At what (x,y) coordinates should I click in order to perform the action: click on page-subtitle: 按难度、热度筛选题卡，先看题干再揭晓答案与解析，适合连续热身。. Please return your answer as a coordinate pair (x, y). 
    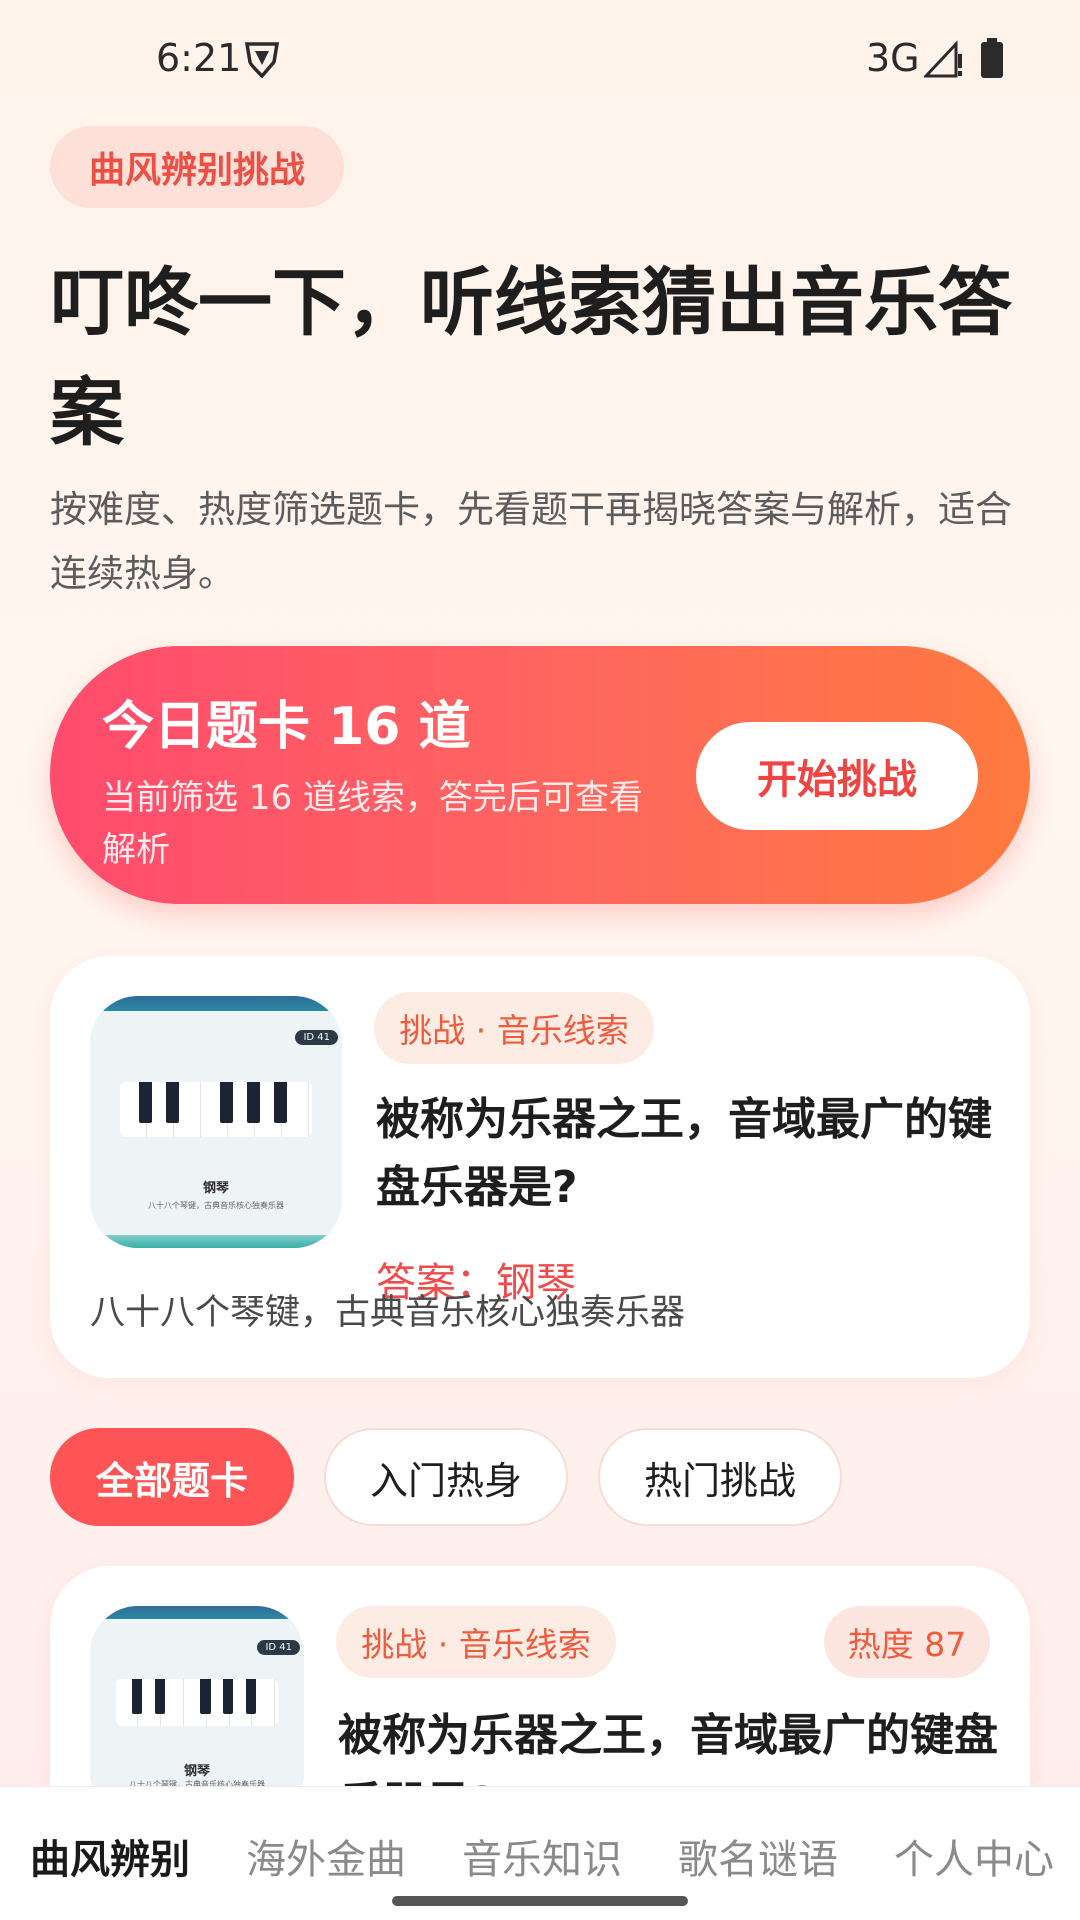
    Looking at the image, I should click on (531, 541).